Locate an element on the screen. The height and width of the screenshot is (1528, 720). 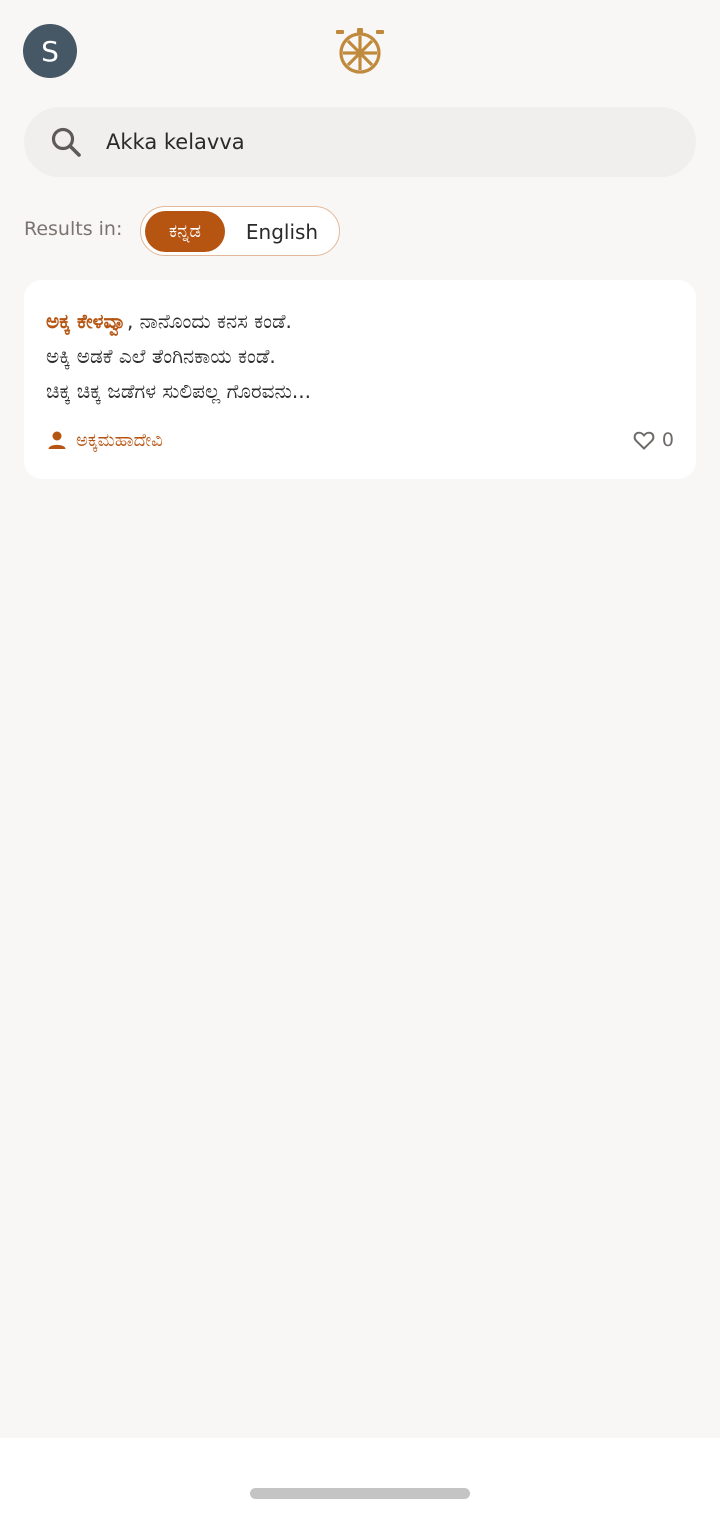
author-name: ಅಕ್ಕಮಹಾದೇವಿ is located at coordinates (119, 440).